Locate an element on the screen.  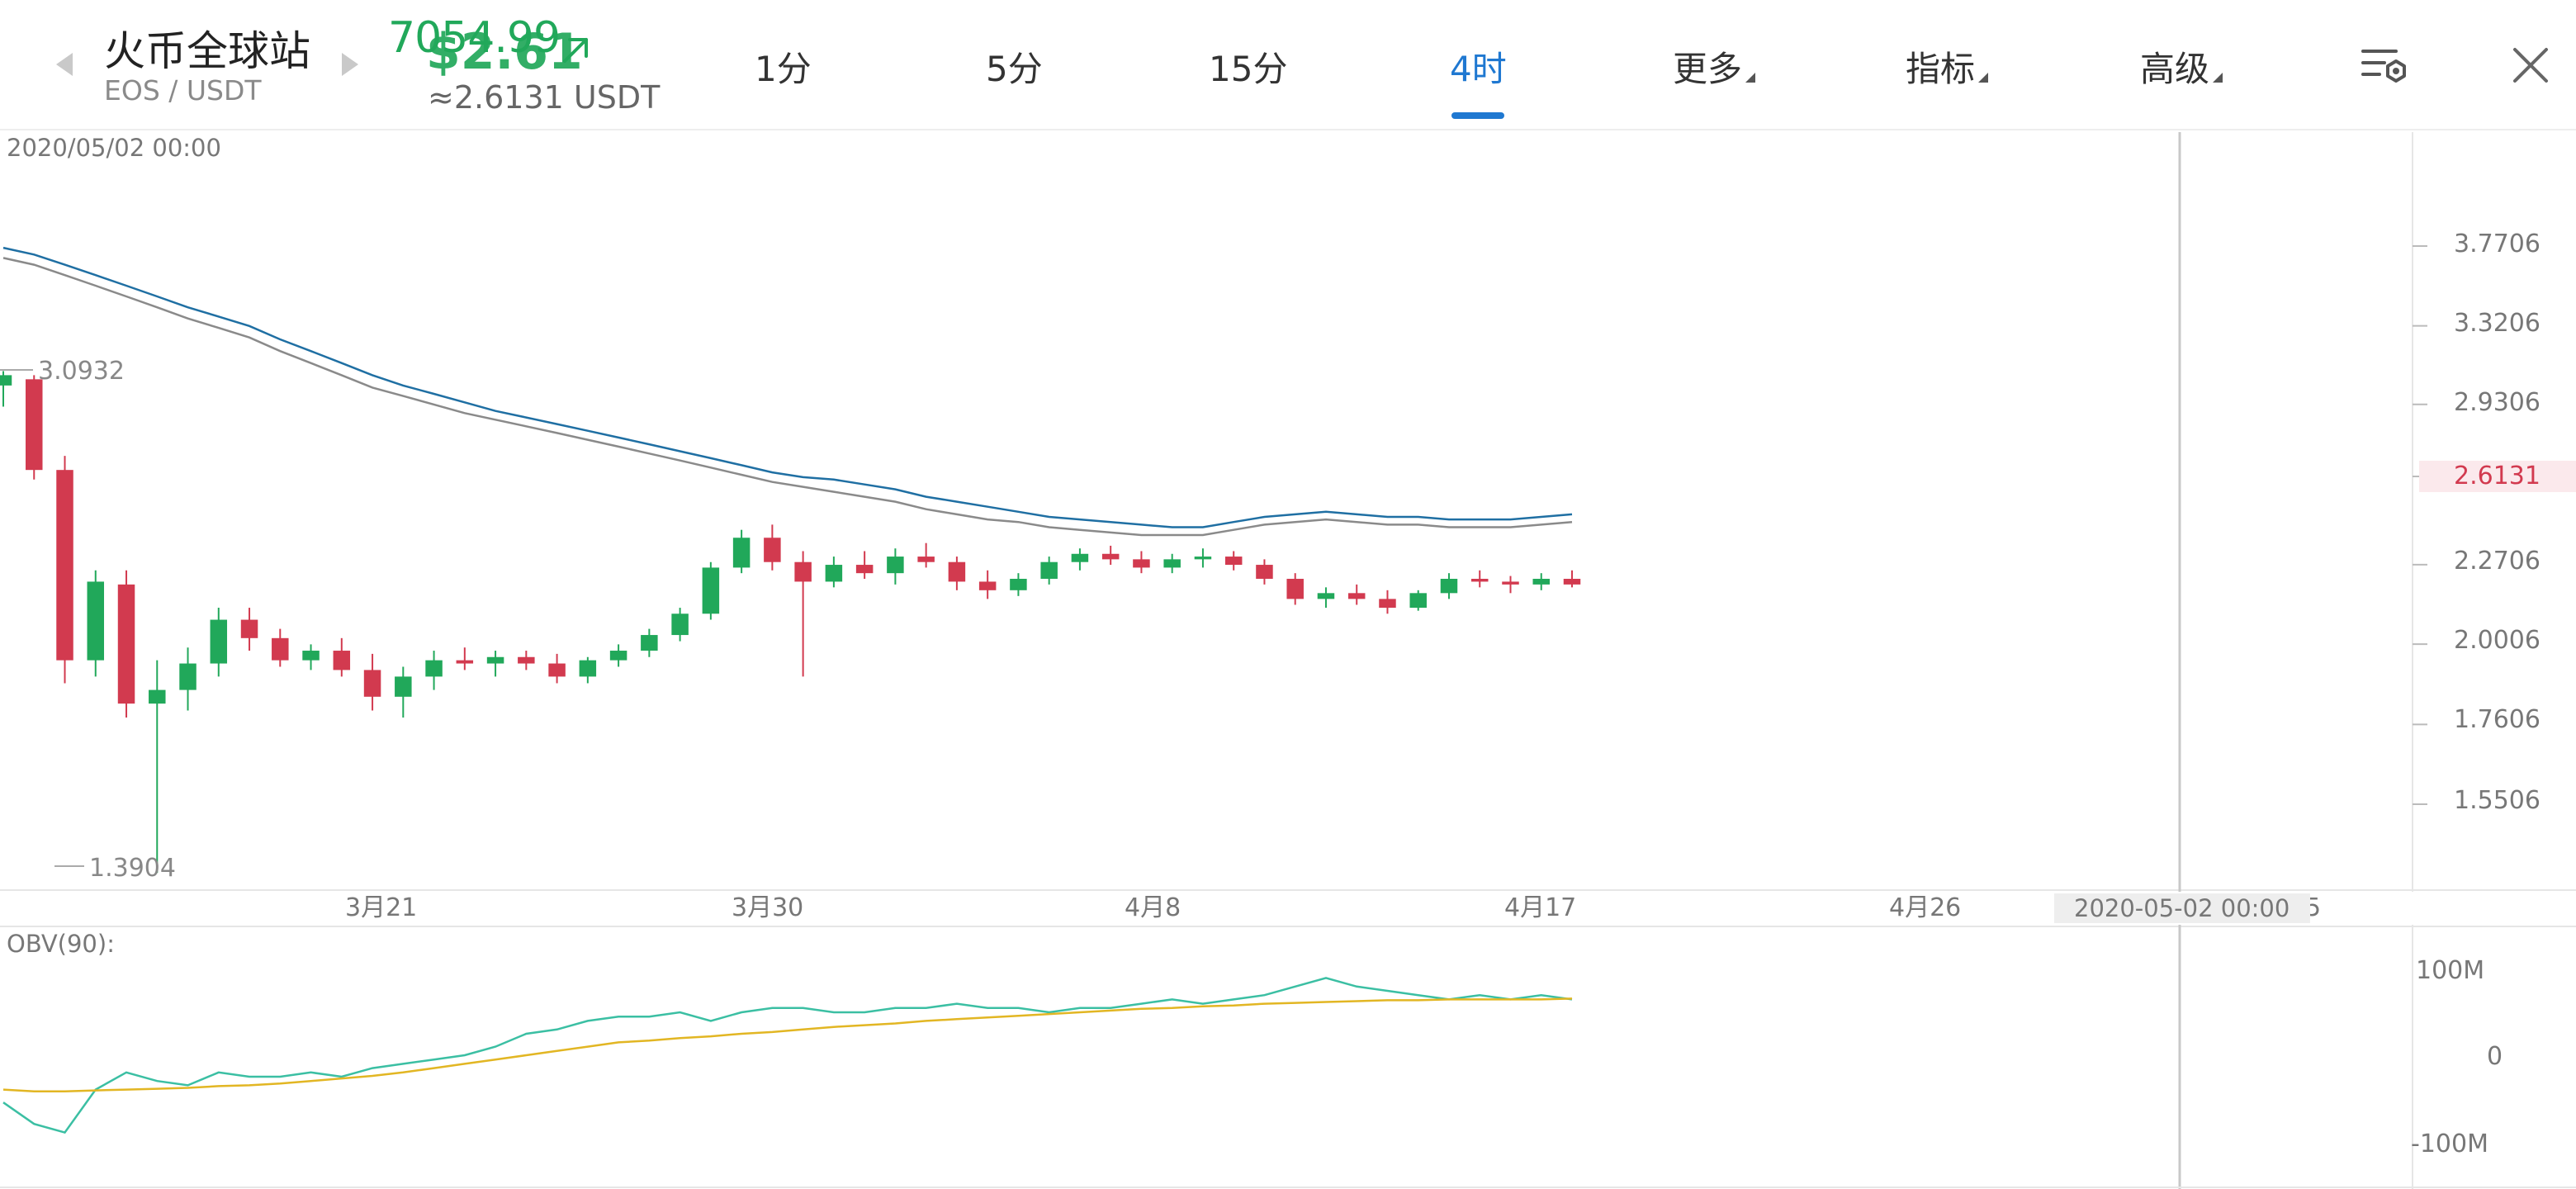
tab-label: 4时 is located at coordinates (1478, 69).